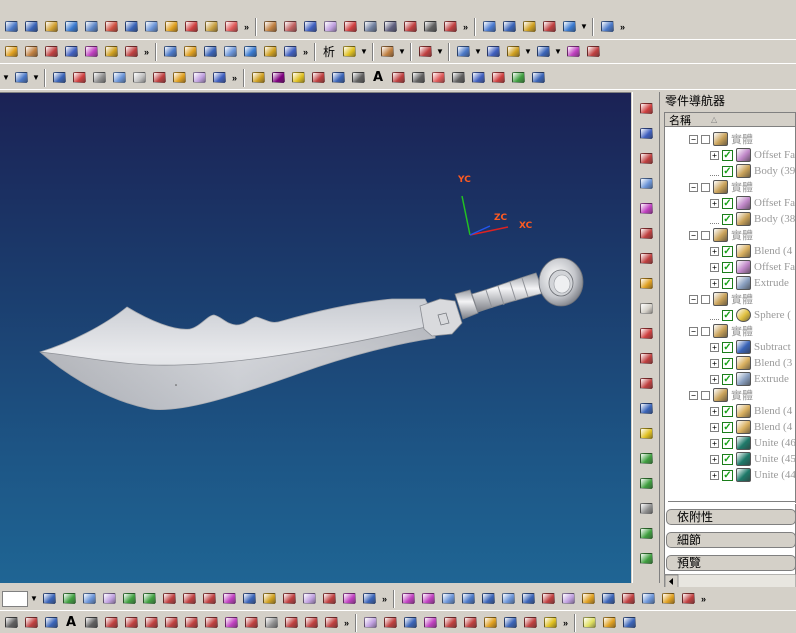 This screenshot has height=633, width=796. What do you see at coordinates (238, 354) in the screenshot?
I see `blade-model` at bounding box center [238, 354].